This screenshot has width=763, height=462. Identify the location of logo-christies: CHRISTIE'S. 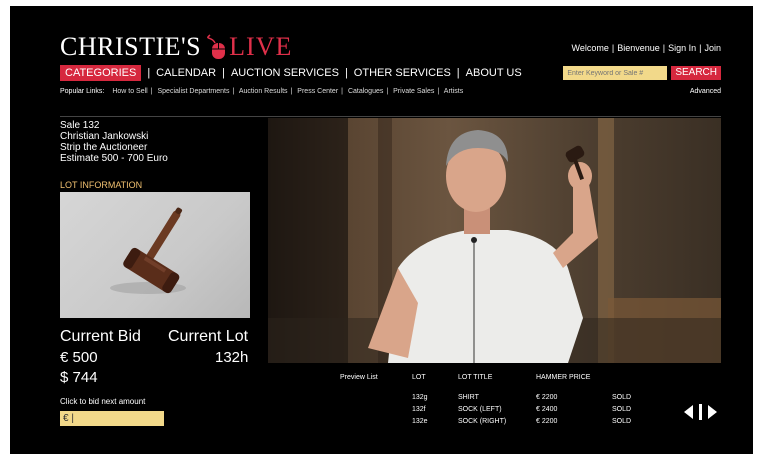
(131, 46).